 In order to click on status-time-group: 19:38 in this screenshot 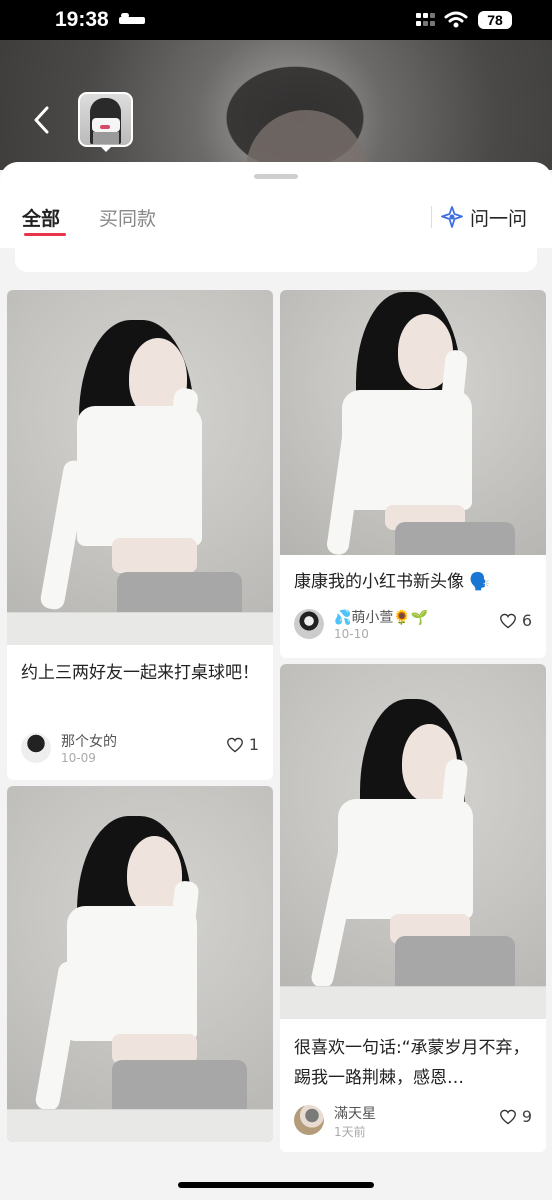, I will do `click(100, 20)`.